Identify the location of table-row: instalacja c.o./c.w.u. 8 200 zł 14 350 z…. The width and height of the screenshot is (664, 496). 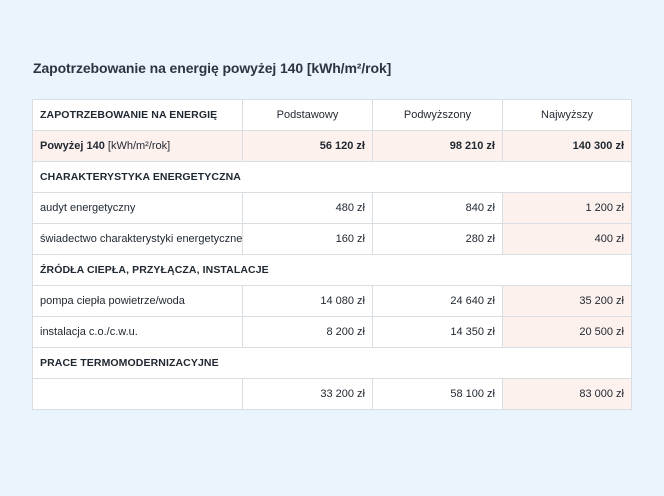
(332, 332).